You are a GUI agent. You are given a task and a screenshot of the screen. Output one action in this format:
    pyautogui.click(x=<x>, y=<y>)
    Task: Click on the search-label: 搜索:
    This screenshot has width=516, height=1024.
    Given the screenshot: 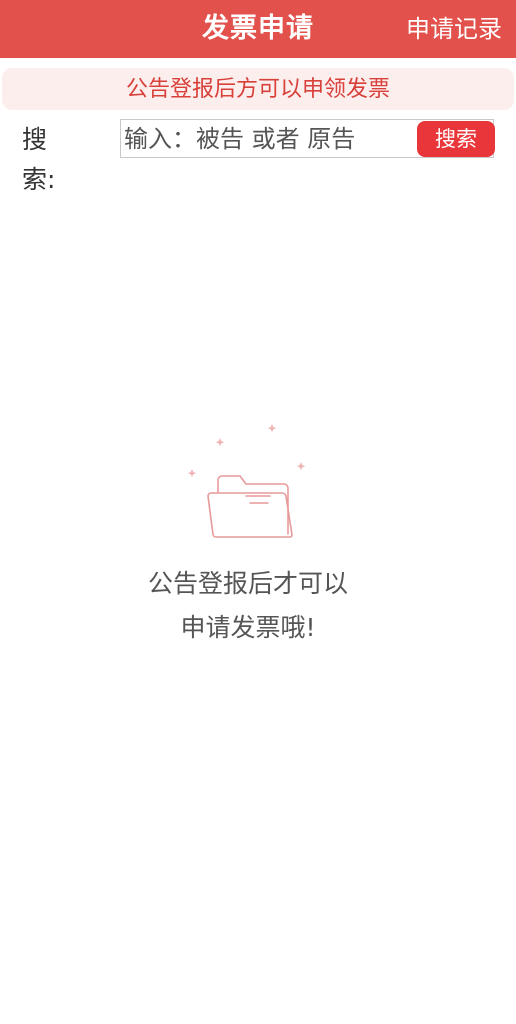 What is the action you would take?
    pyautogui.click(x=39, y=159)
    